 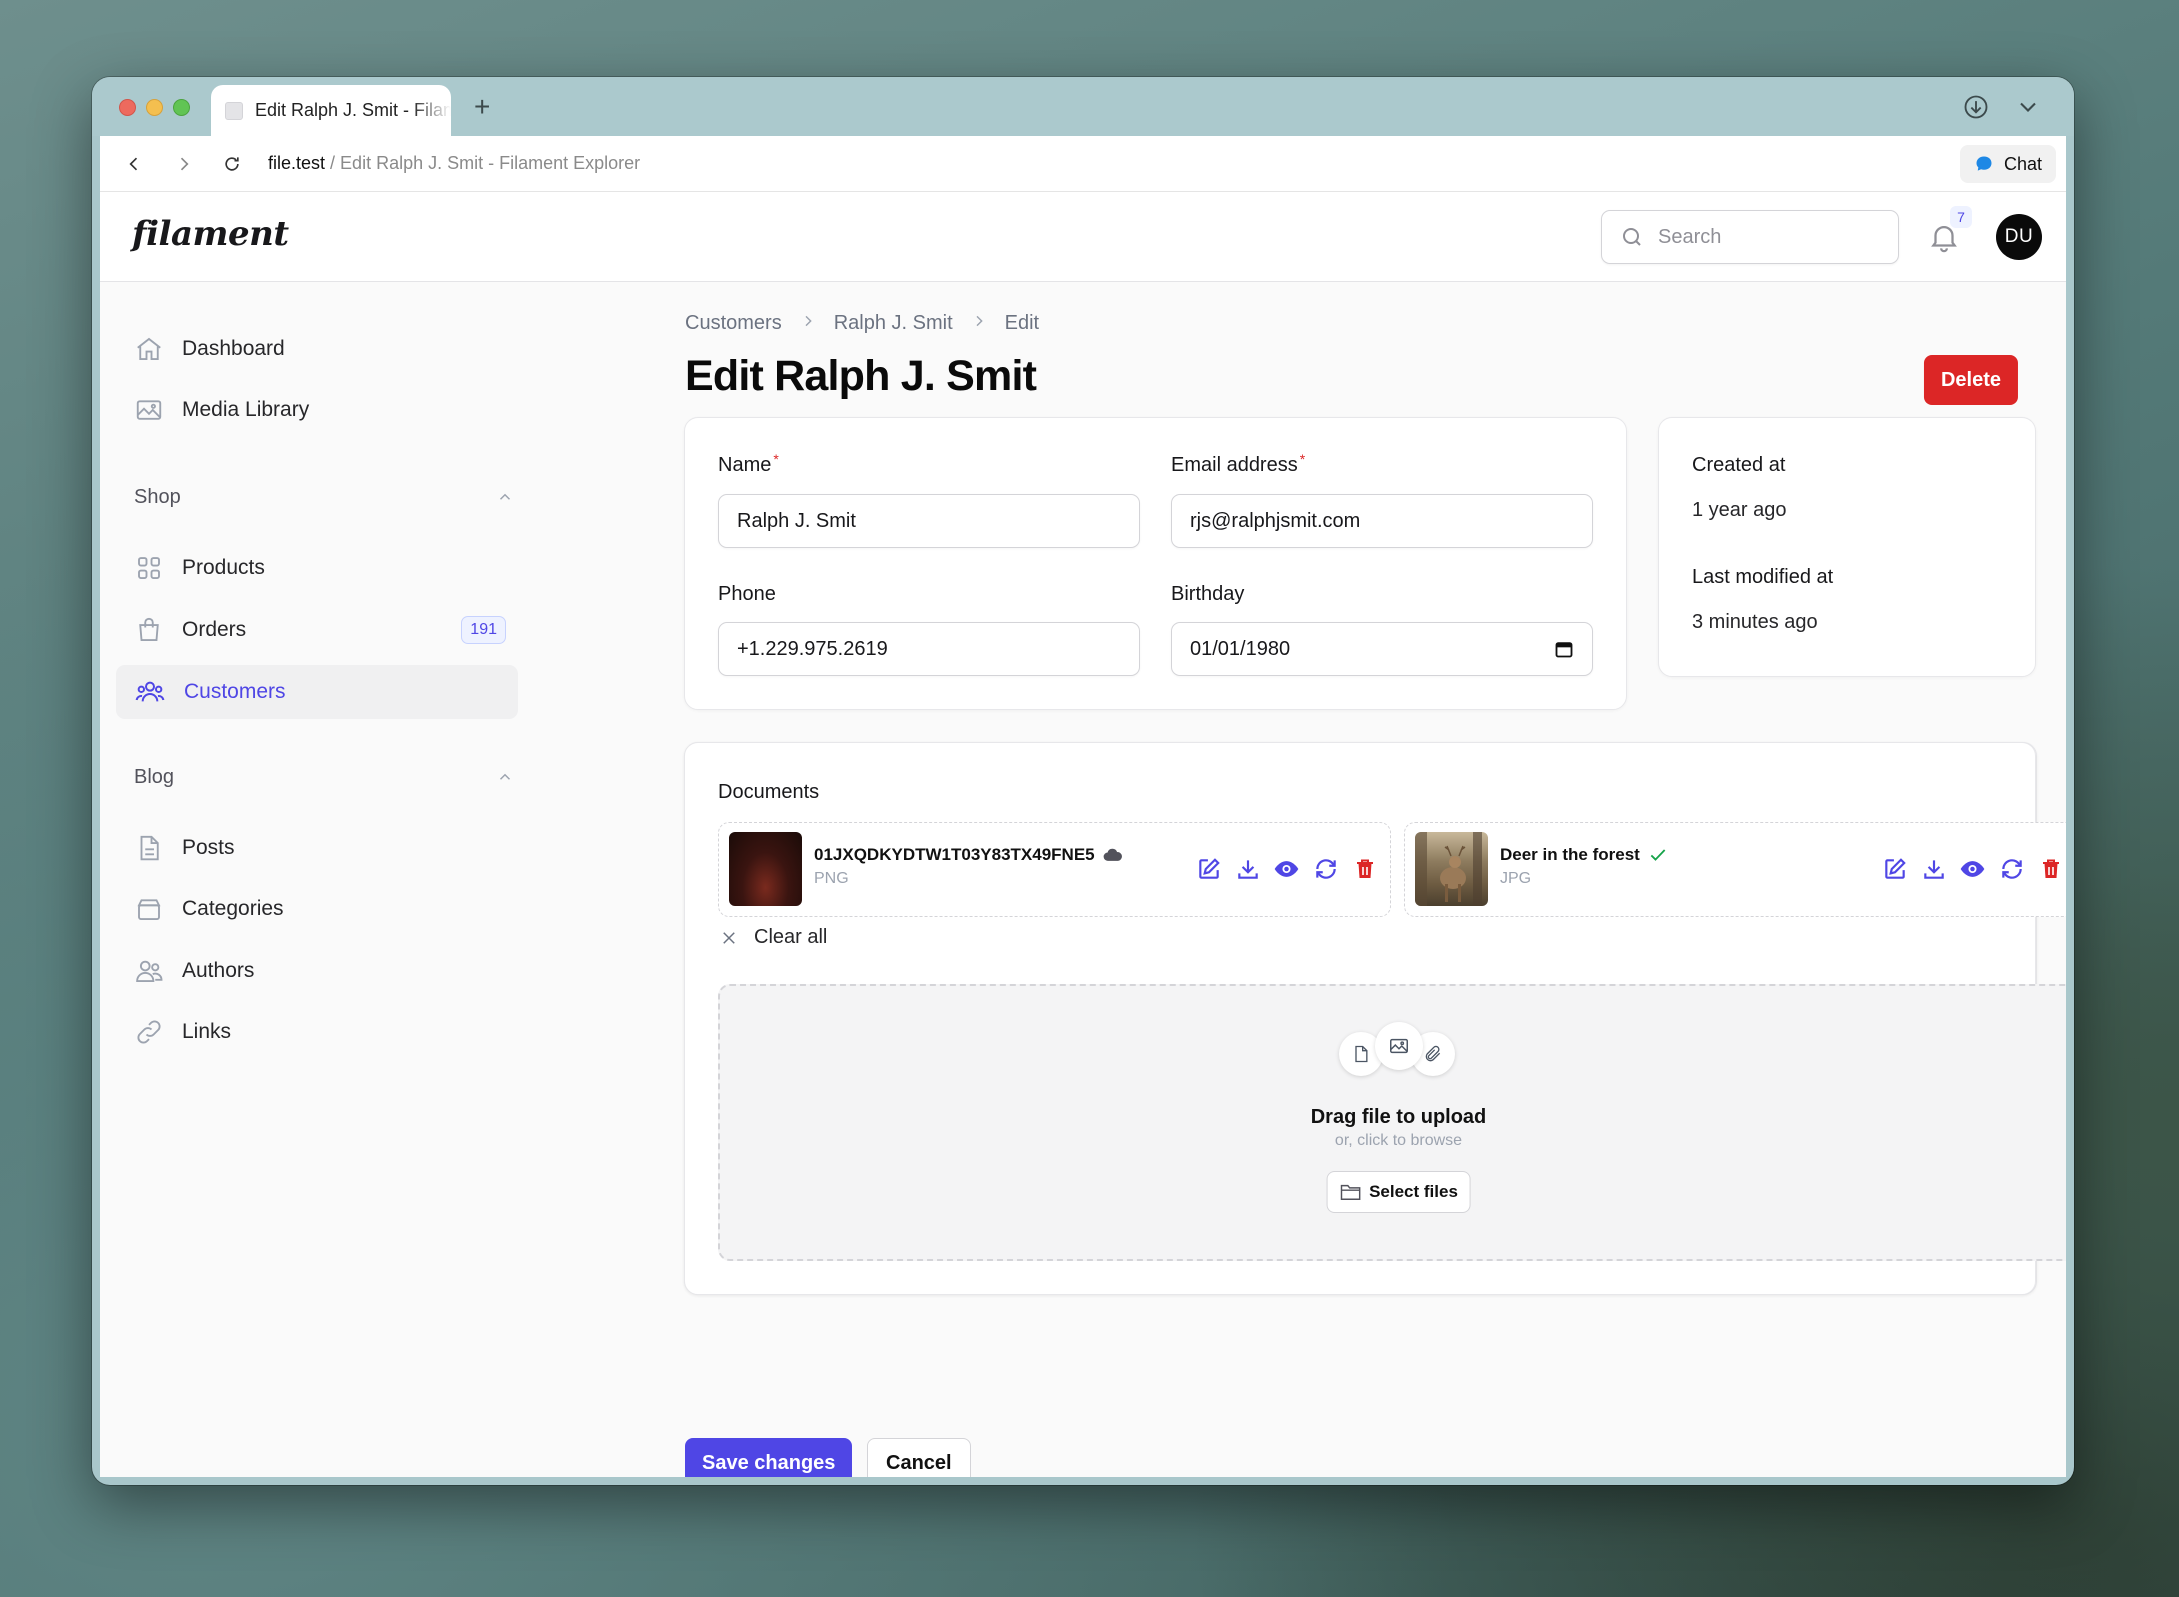 I want to click on sidebar-group-blog: Blog, so click(x=324, y=777).